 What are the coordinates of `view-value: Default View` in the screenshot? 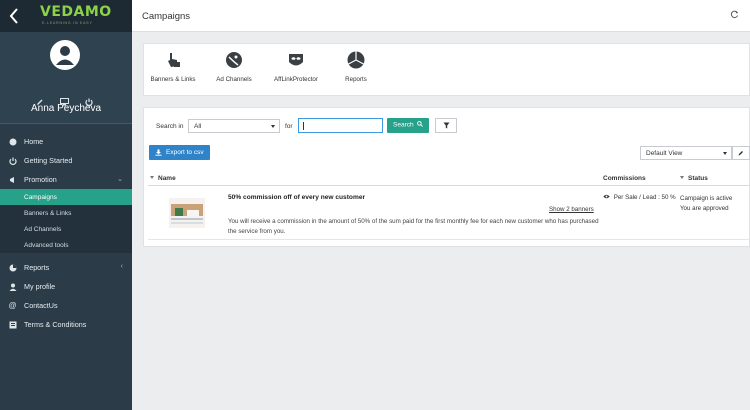 It's located at (664, 153).